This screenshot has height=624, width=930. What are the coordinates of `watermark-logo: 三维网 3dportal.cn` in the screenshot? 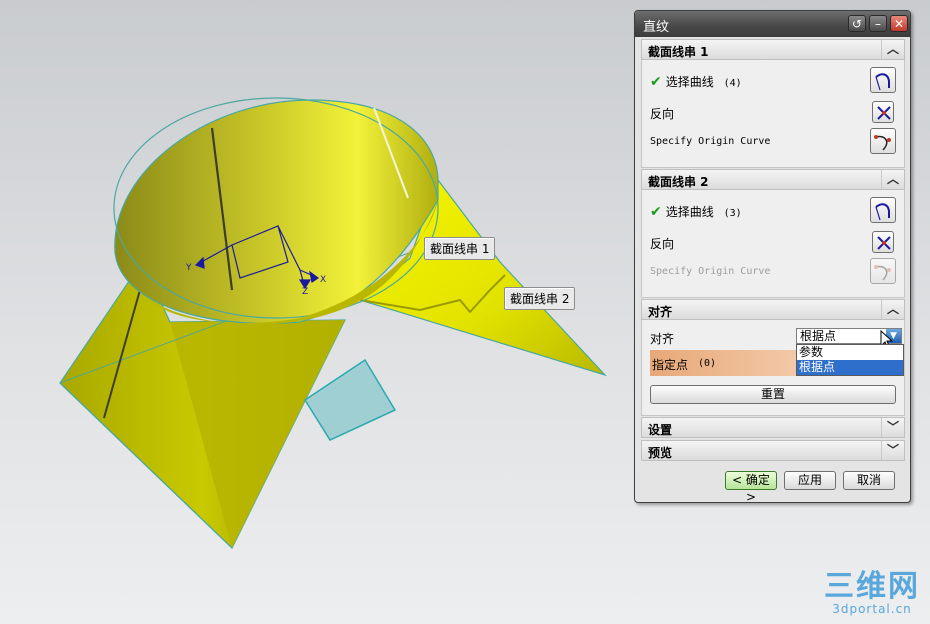 It's located at (872, 593).